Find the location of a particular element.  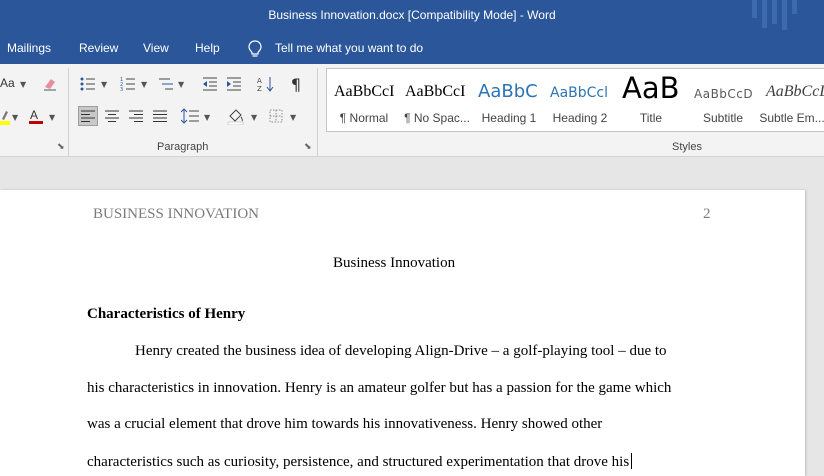

decorative-pattern-icon is located at coordinates (774, 15).